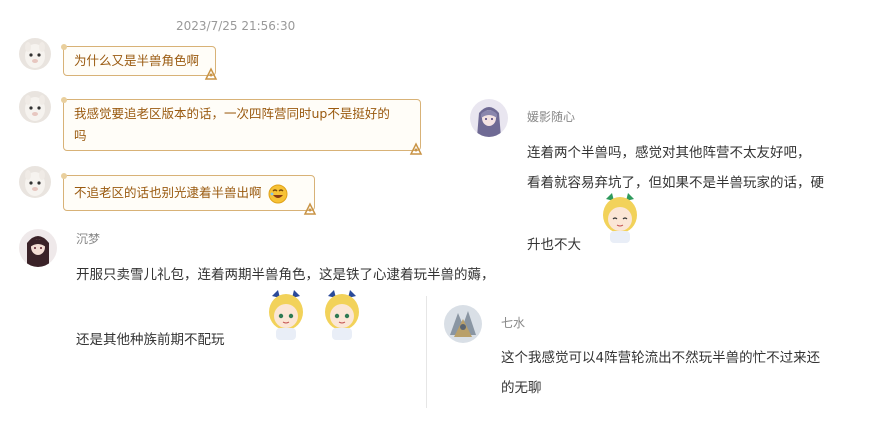 The width and height of the screenshot is (874, 440). I want to click on comment-username: 沉梦, so click(88, 238).